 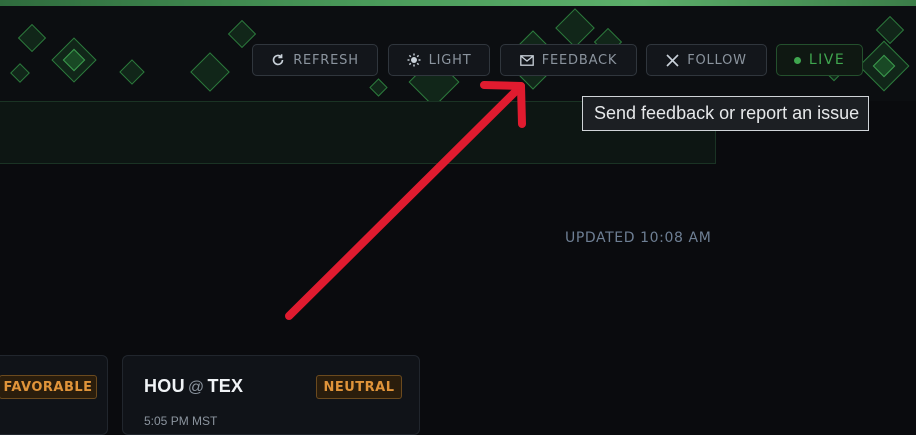 I want to click on theme-toggle-label: LIGHT, so click(x=450, y=60).